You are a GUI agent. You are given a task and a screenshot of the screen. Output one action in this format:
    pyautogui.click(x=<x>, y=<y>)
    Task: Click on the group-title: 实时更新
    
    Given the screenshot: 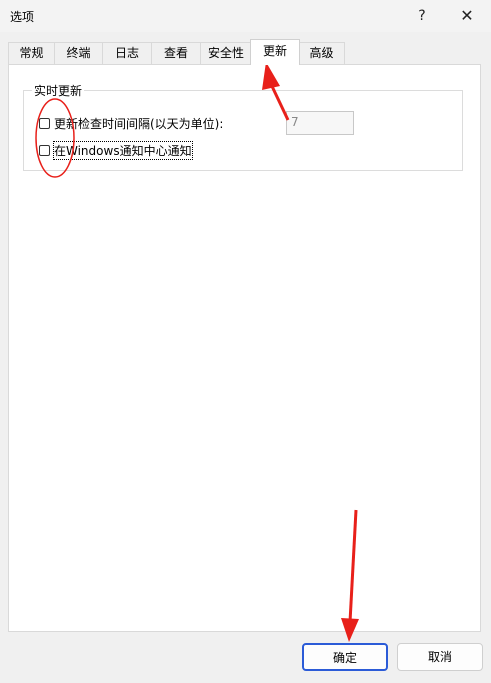 What is the action you would take?
    pyautogui.click(x=58, y=90)
    